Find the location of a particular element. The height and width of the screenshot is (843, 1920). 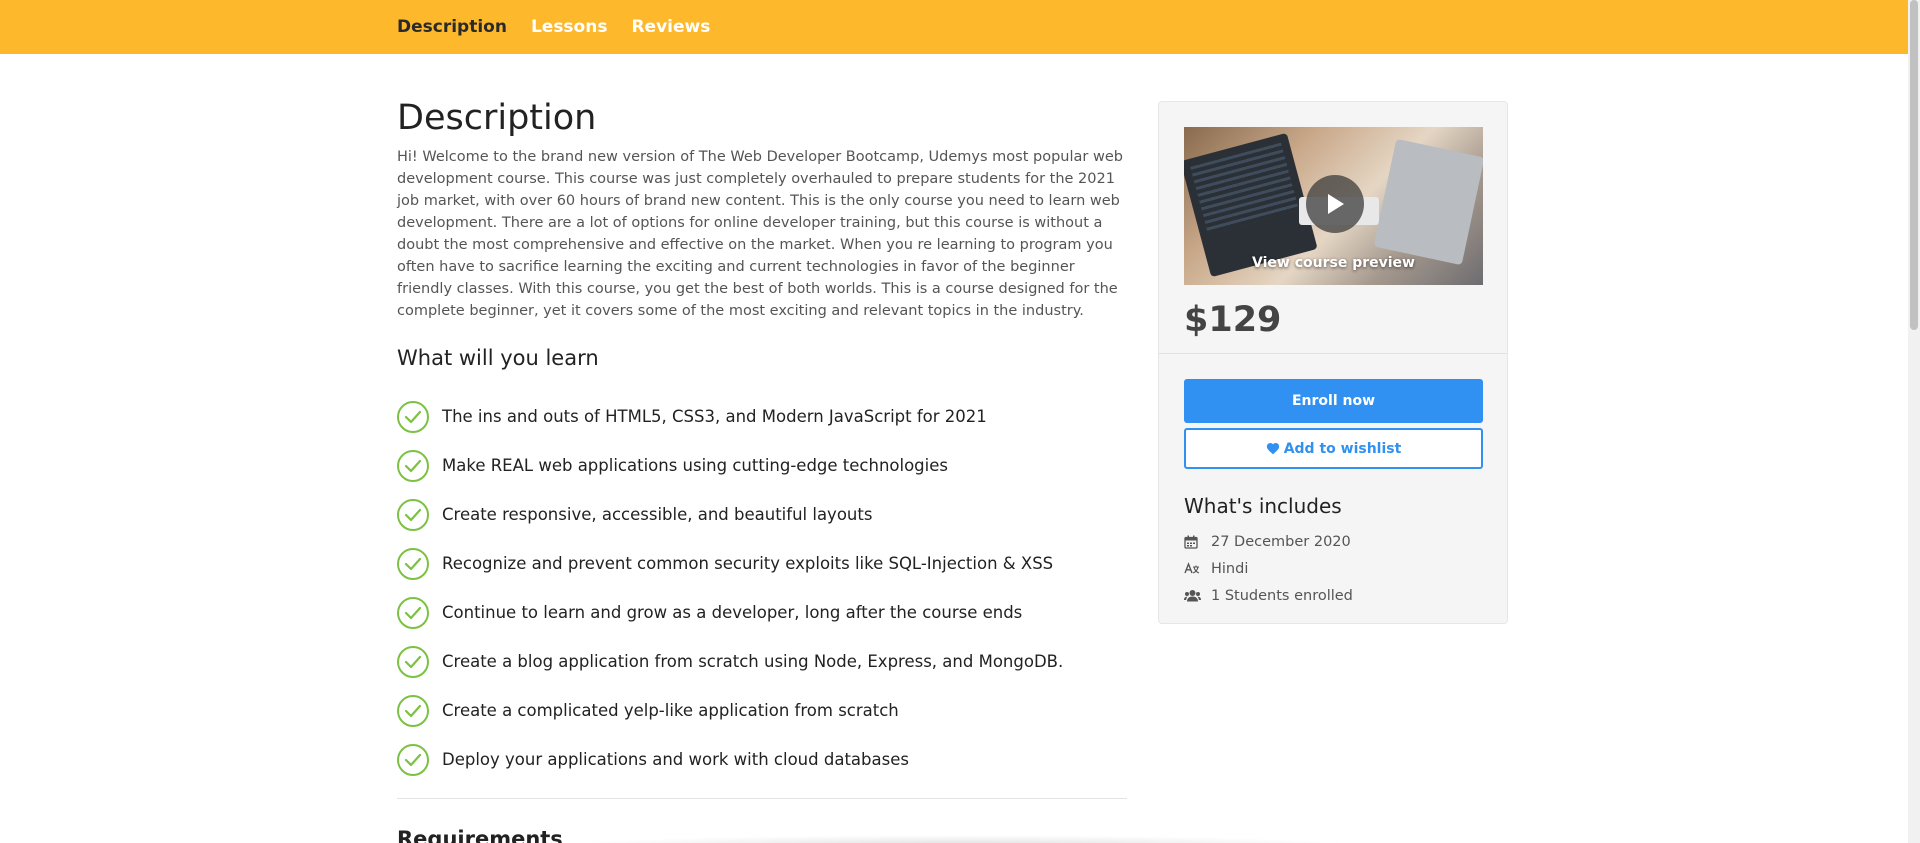

tab-description: Description is located at coordinates (452, 27).